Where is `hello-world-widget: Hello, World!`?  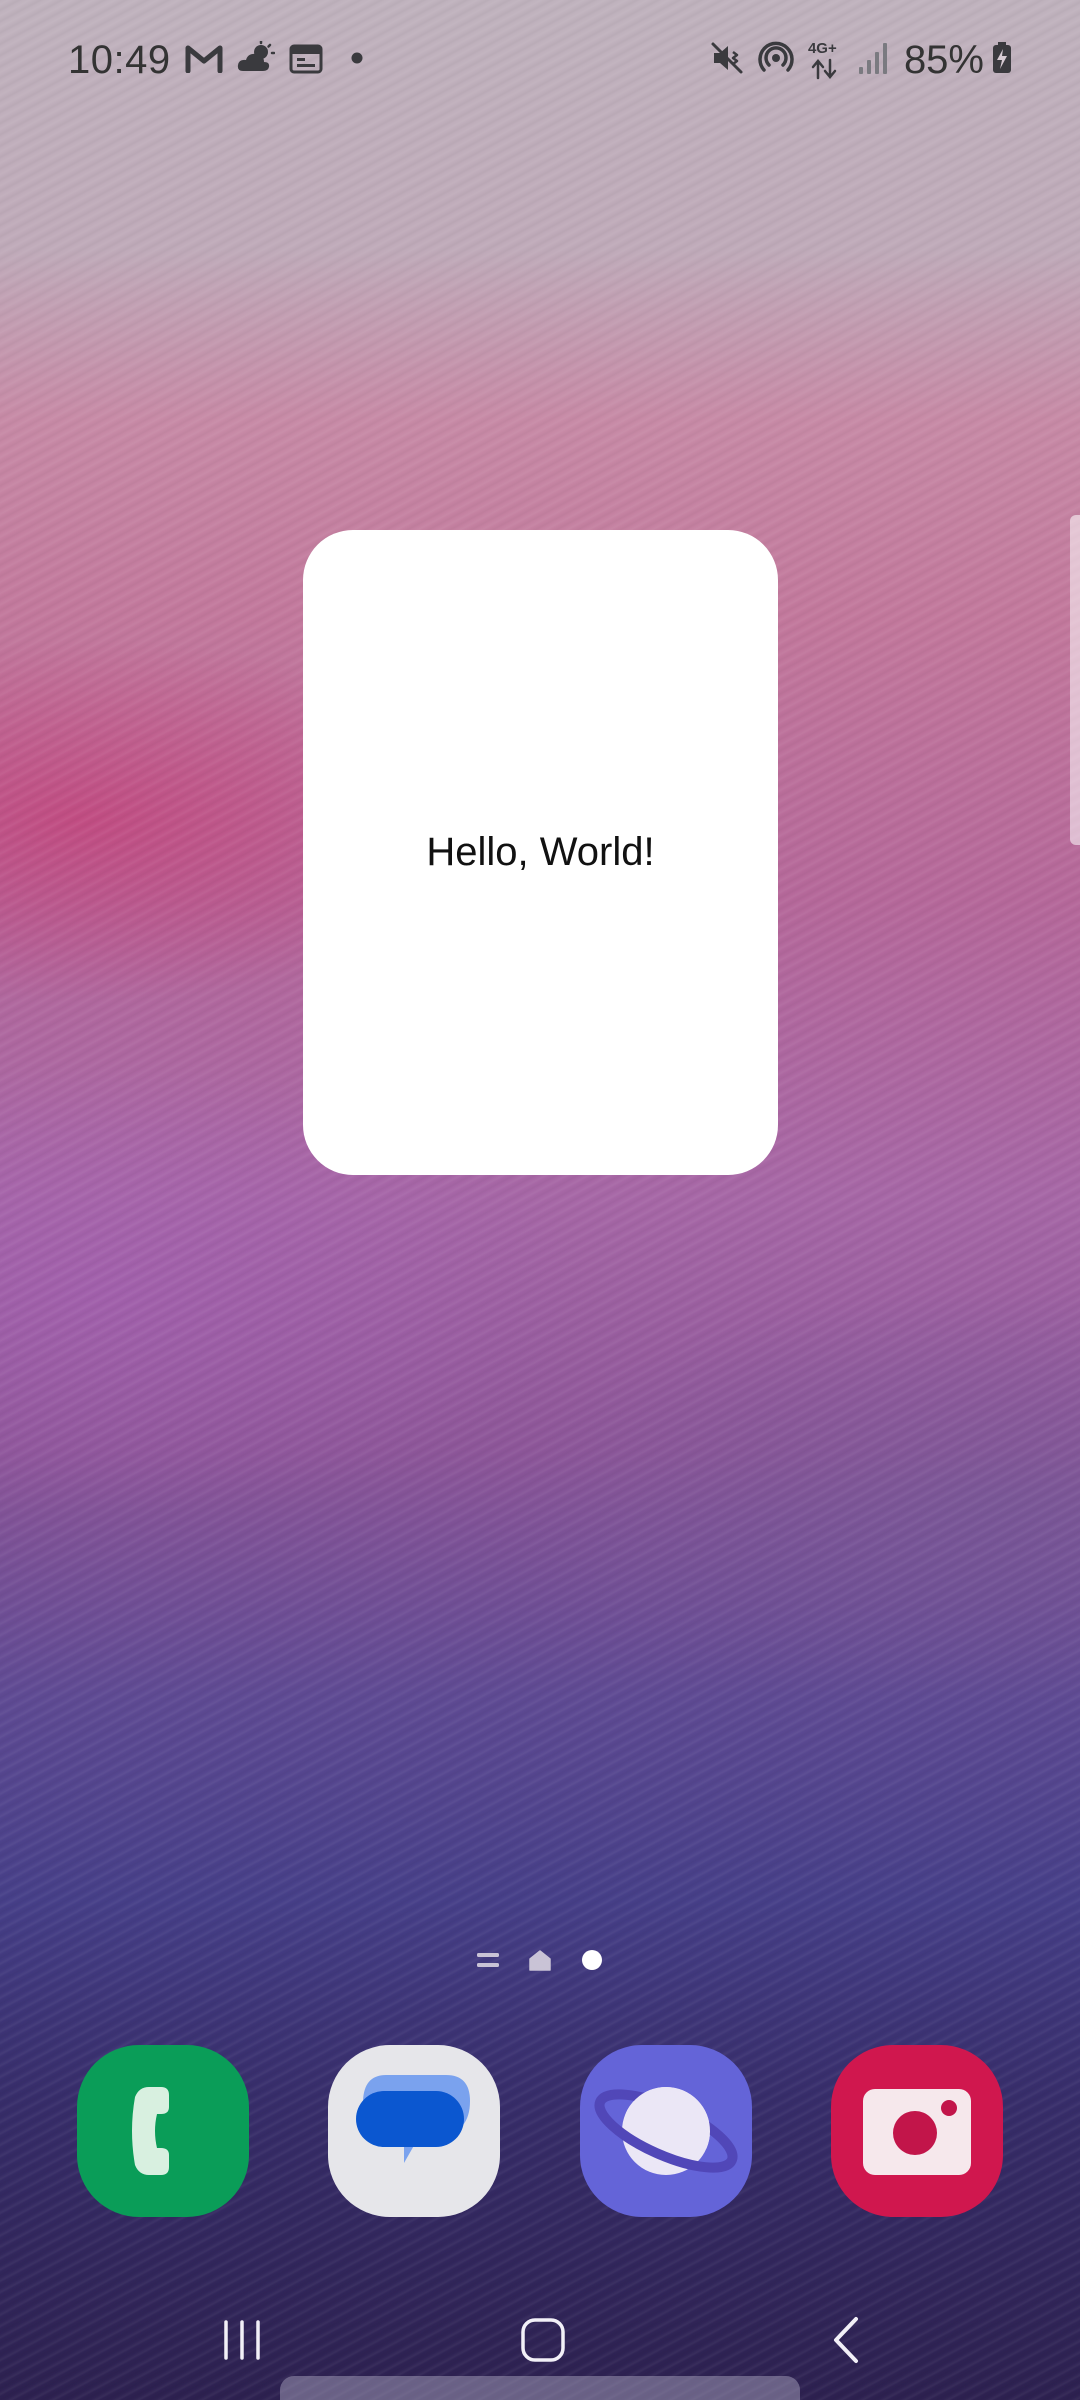
hello-world-widget: Hello, World! is located at coordinates (540, 852).